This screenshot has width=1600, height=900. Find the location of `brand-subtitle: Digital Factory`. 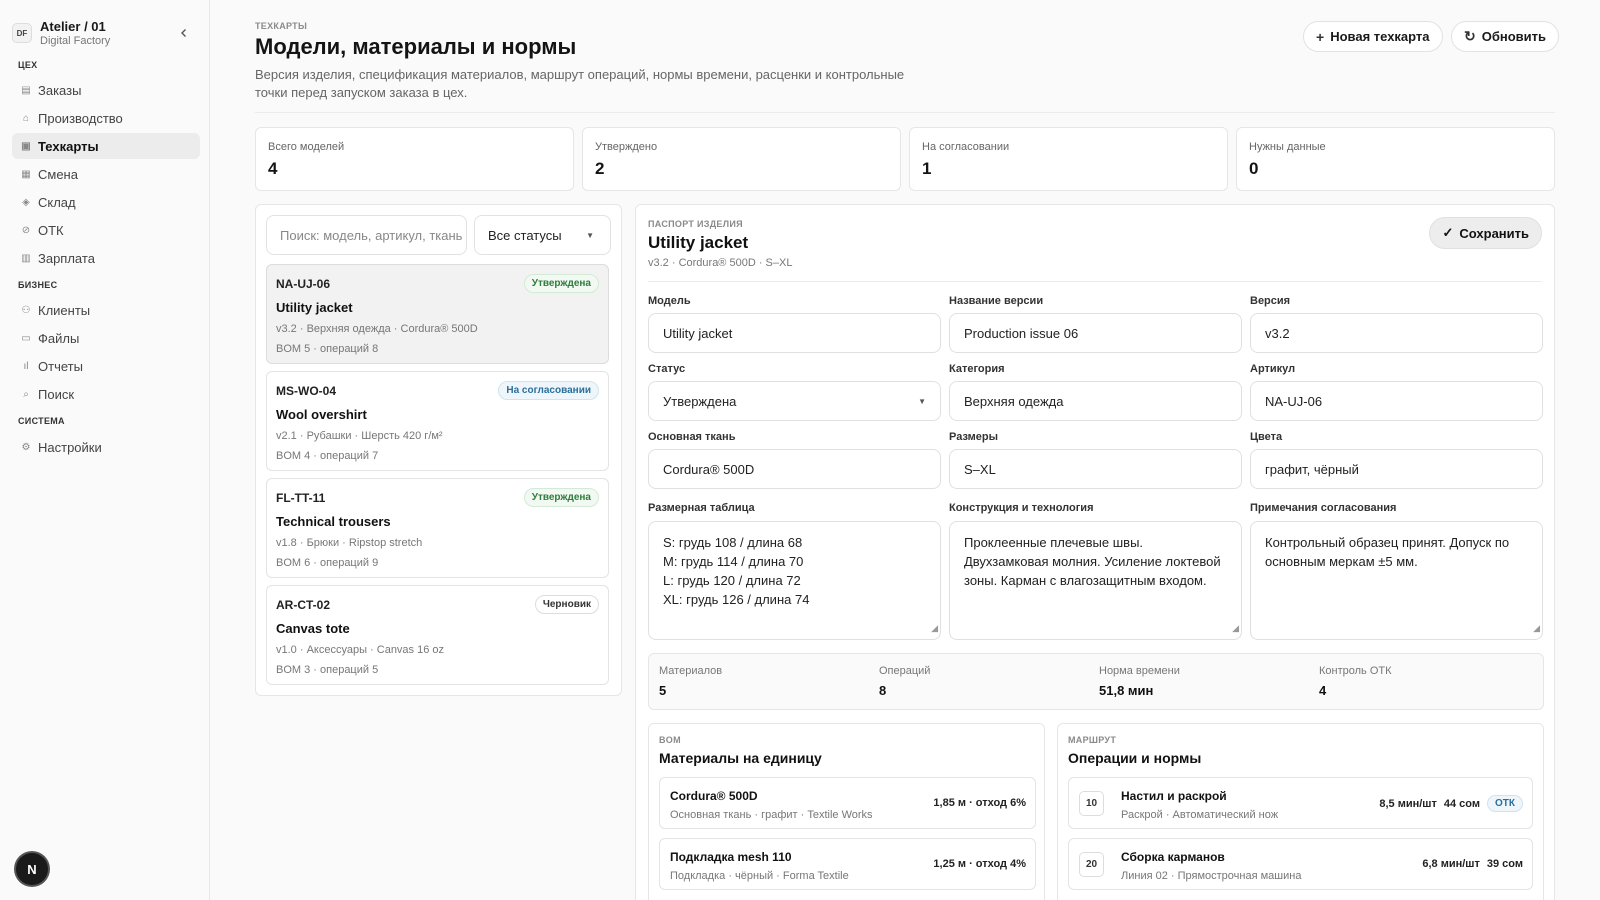

brand-subtitle: Digital Factory is located at coordinates (75, 41).